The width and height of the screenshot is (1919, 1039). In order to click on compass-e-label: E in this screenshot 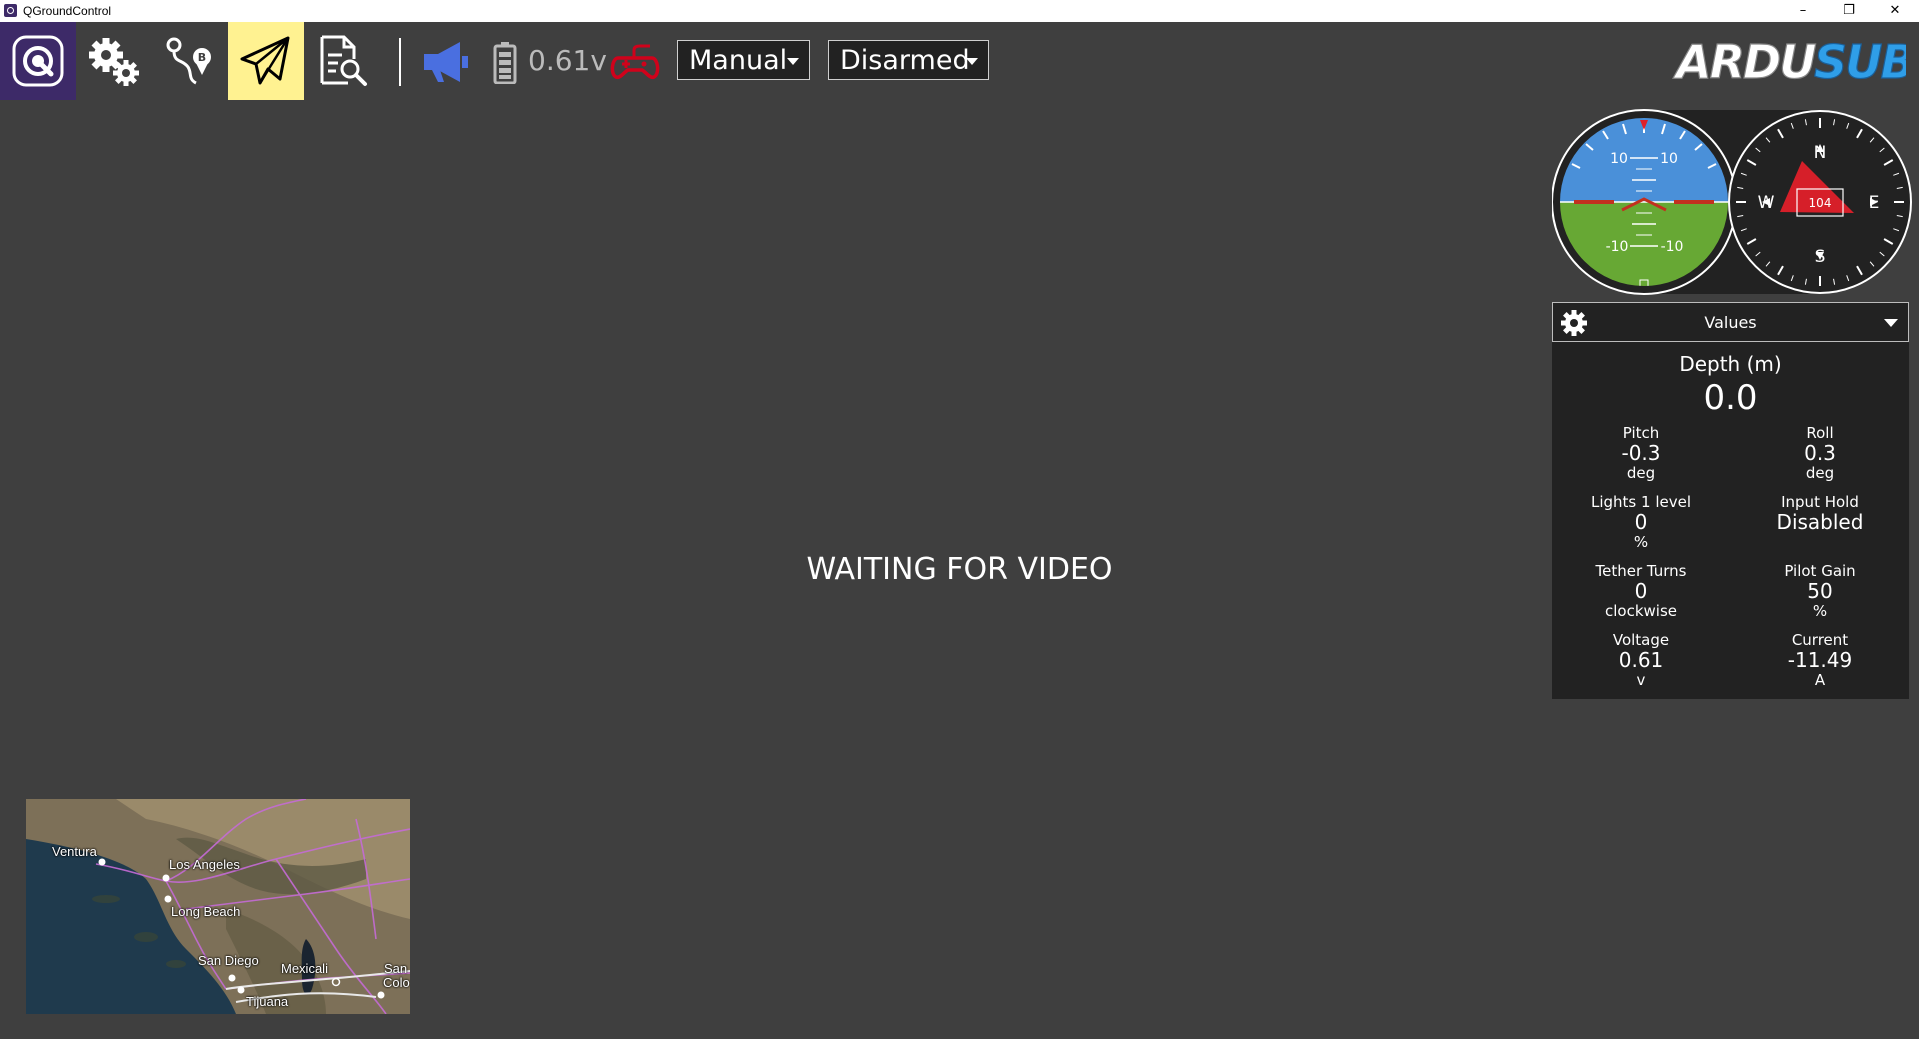, I will do `click(1874, 203)`.